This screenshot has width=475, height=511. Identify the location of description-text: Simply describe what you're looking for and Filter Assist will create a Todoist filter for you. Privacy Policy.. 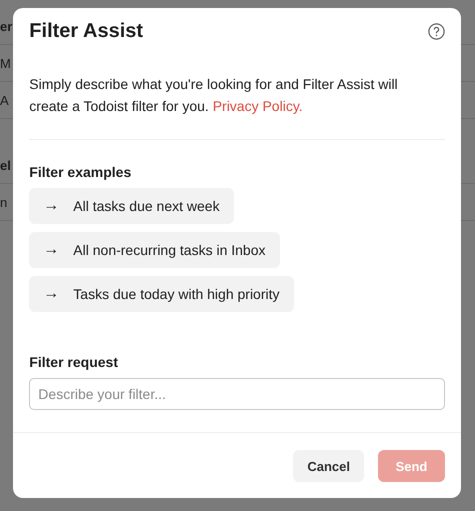
(237, 106).